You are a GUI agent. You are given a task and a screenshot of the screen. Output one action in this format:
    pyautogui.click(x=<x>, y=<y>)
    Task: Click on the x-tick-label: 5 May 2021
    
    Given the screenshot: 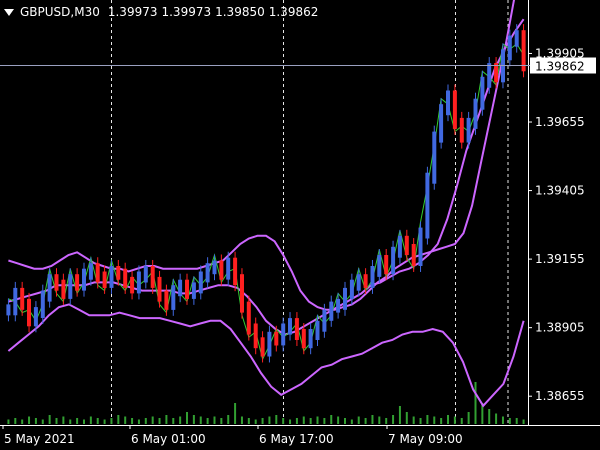 What is the action you would take?
    pyautogui.click(x=39, y=439)
    